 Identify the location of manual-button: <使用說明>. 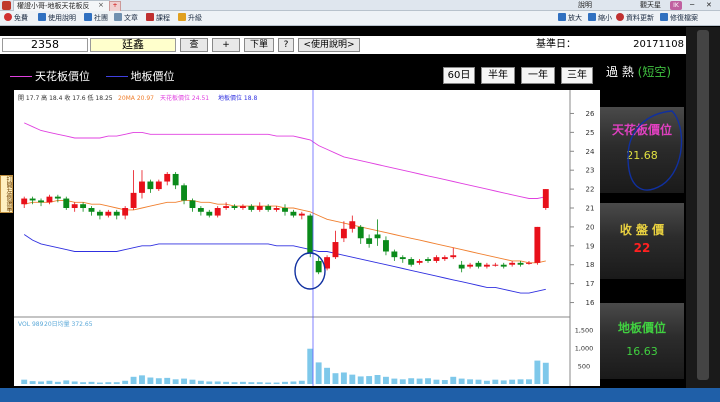
(329, 45).